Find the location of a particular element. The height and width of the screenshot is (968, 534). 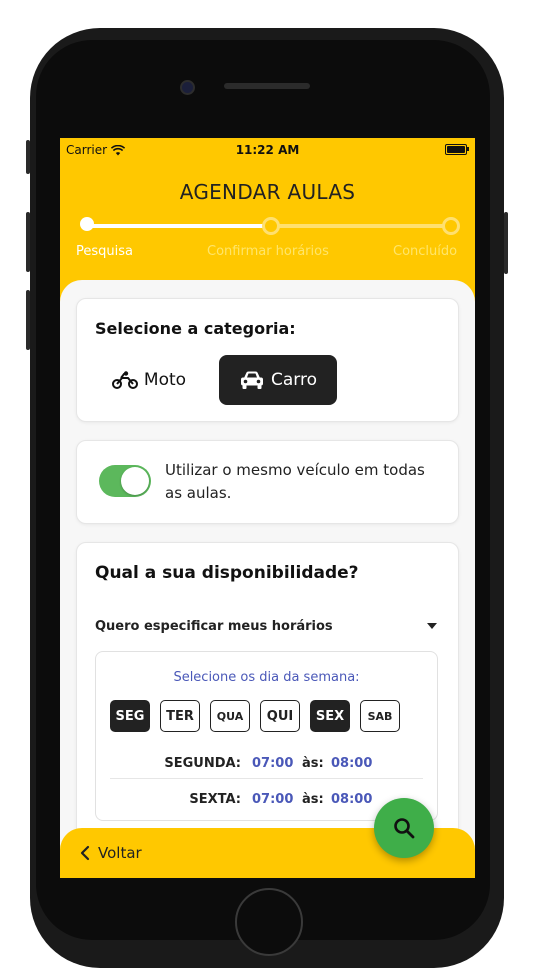

progress-track-remaining is located at coordinates (359, 226).